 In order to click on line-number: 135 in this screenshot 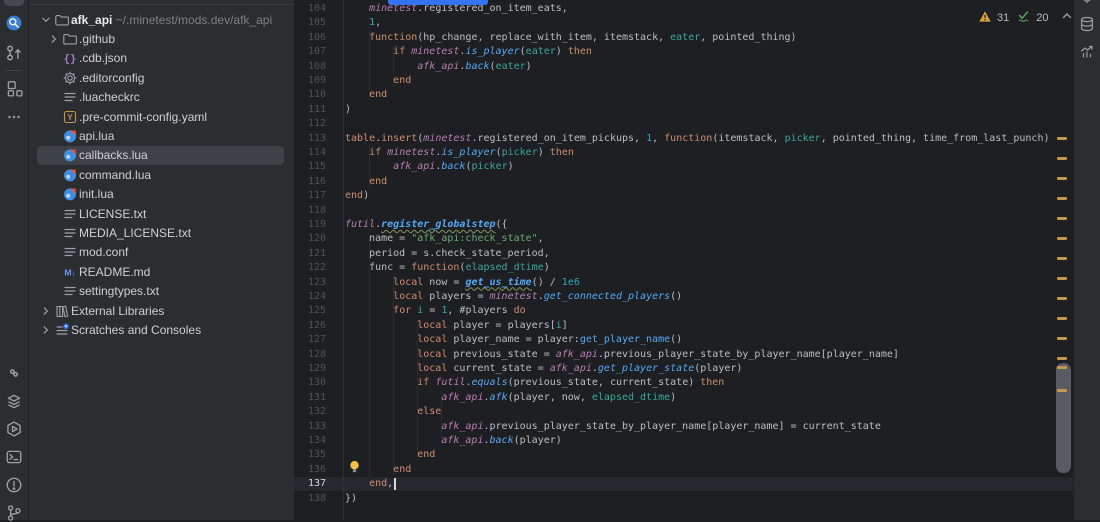, I will do `click(310, 455)`.